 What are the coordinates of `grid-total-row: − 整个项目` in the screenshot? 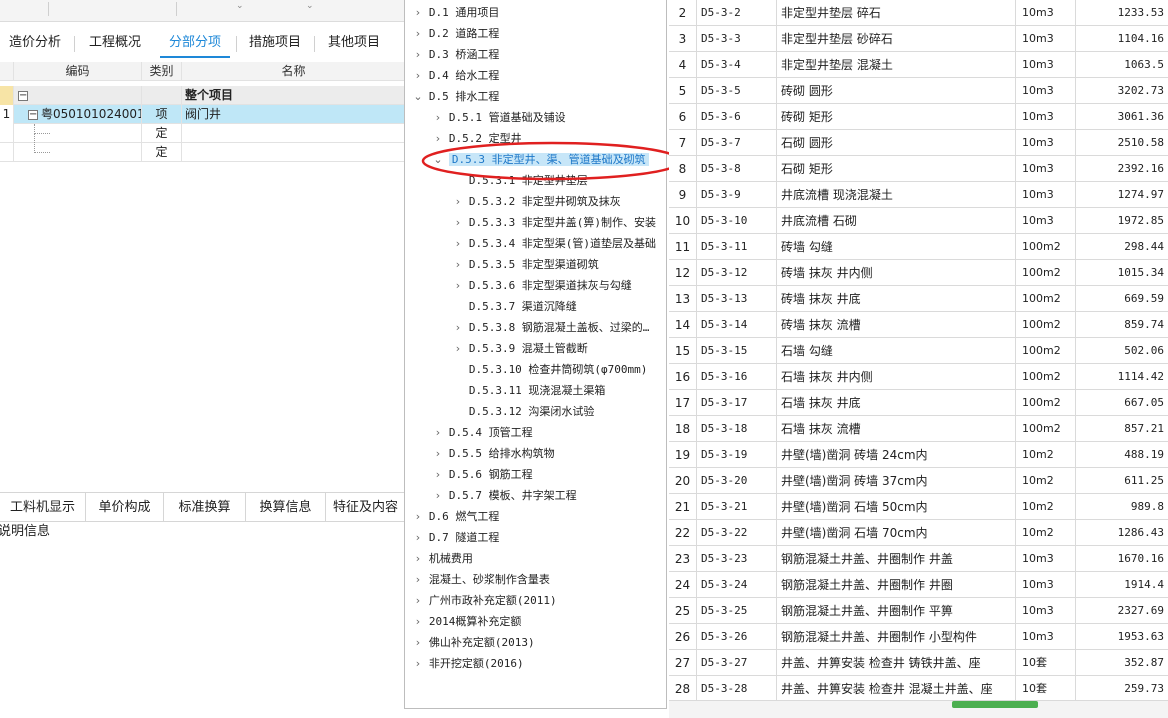 It's located at (202, 95).